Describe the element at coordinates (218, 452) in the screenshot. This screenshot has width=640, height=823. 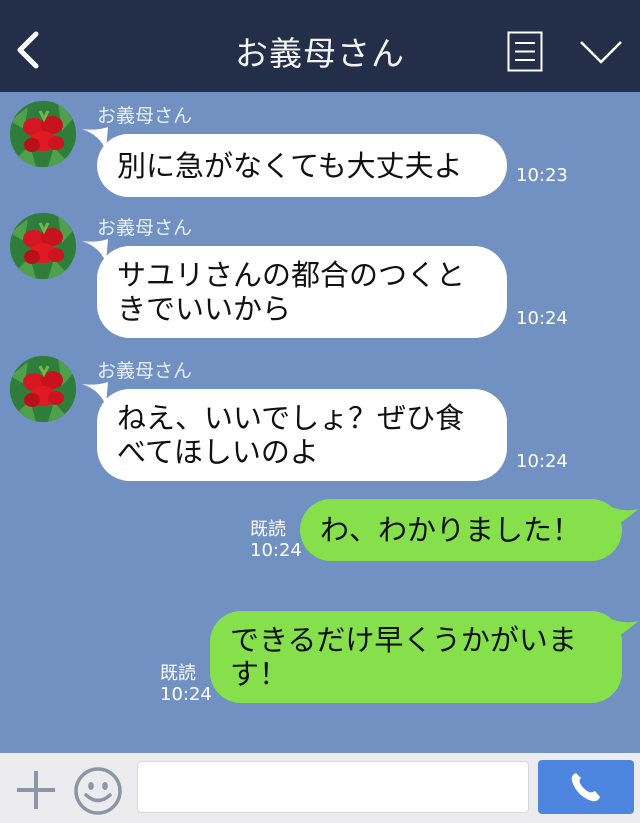
I see `message-text-line: べてほしいのよ` at that location.